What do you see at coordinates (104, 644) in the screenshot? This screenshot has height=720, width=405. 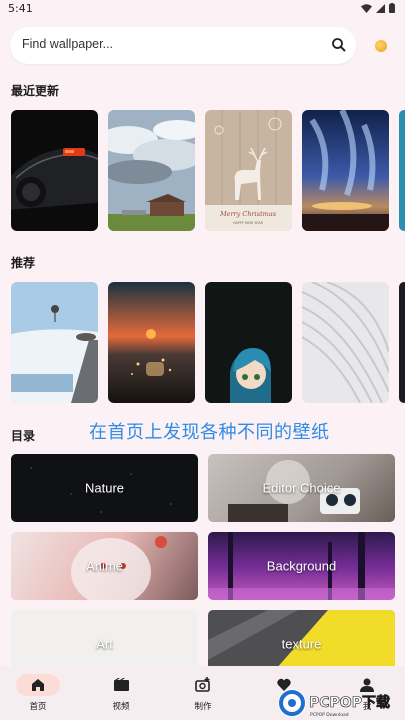 I see `category-label: Art` at bounding box center [104, 644].